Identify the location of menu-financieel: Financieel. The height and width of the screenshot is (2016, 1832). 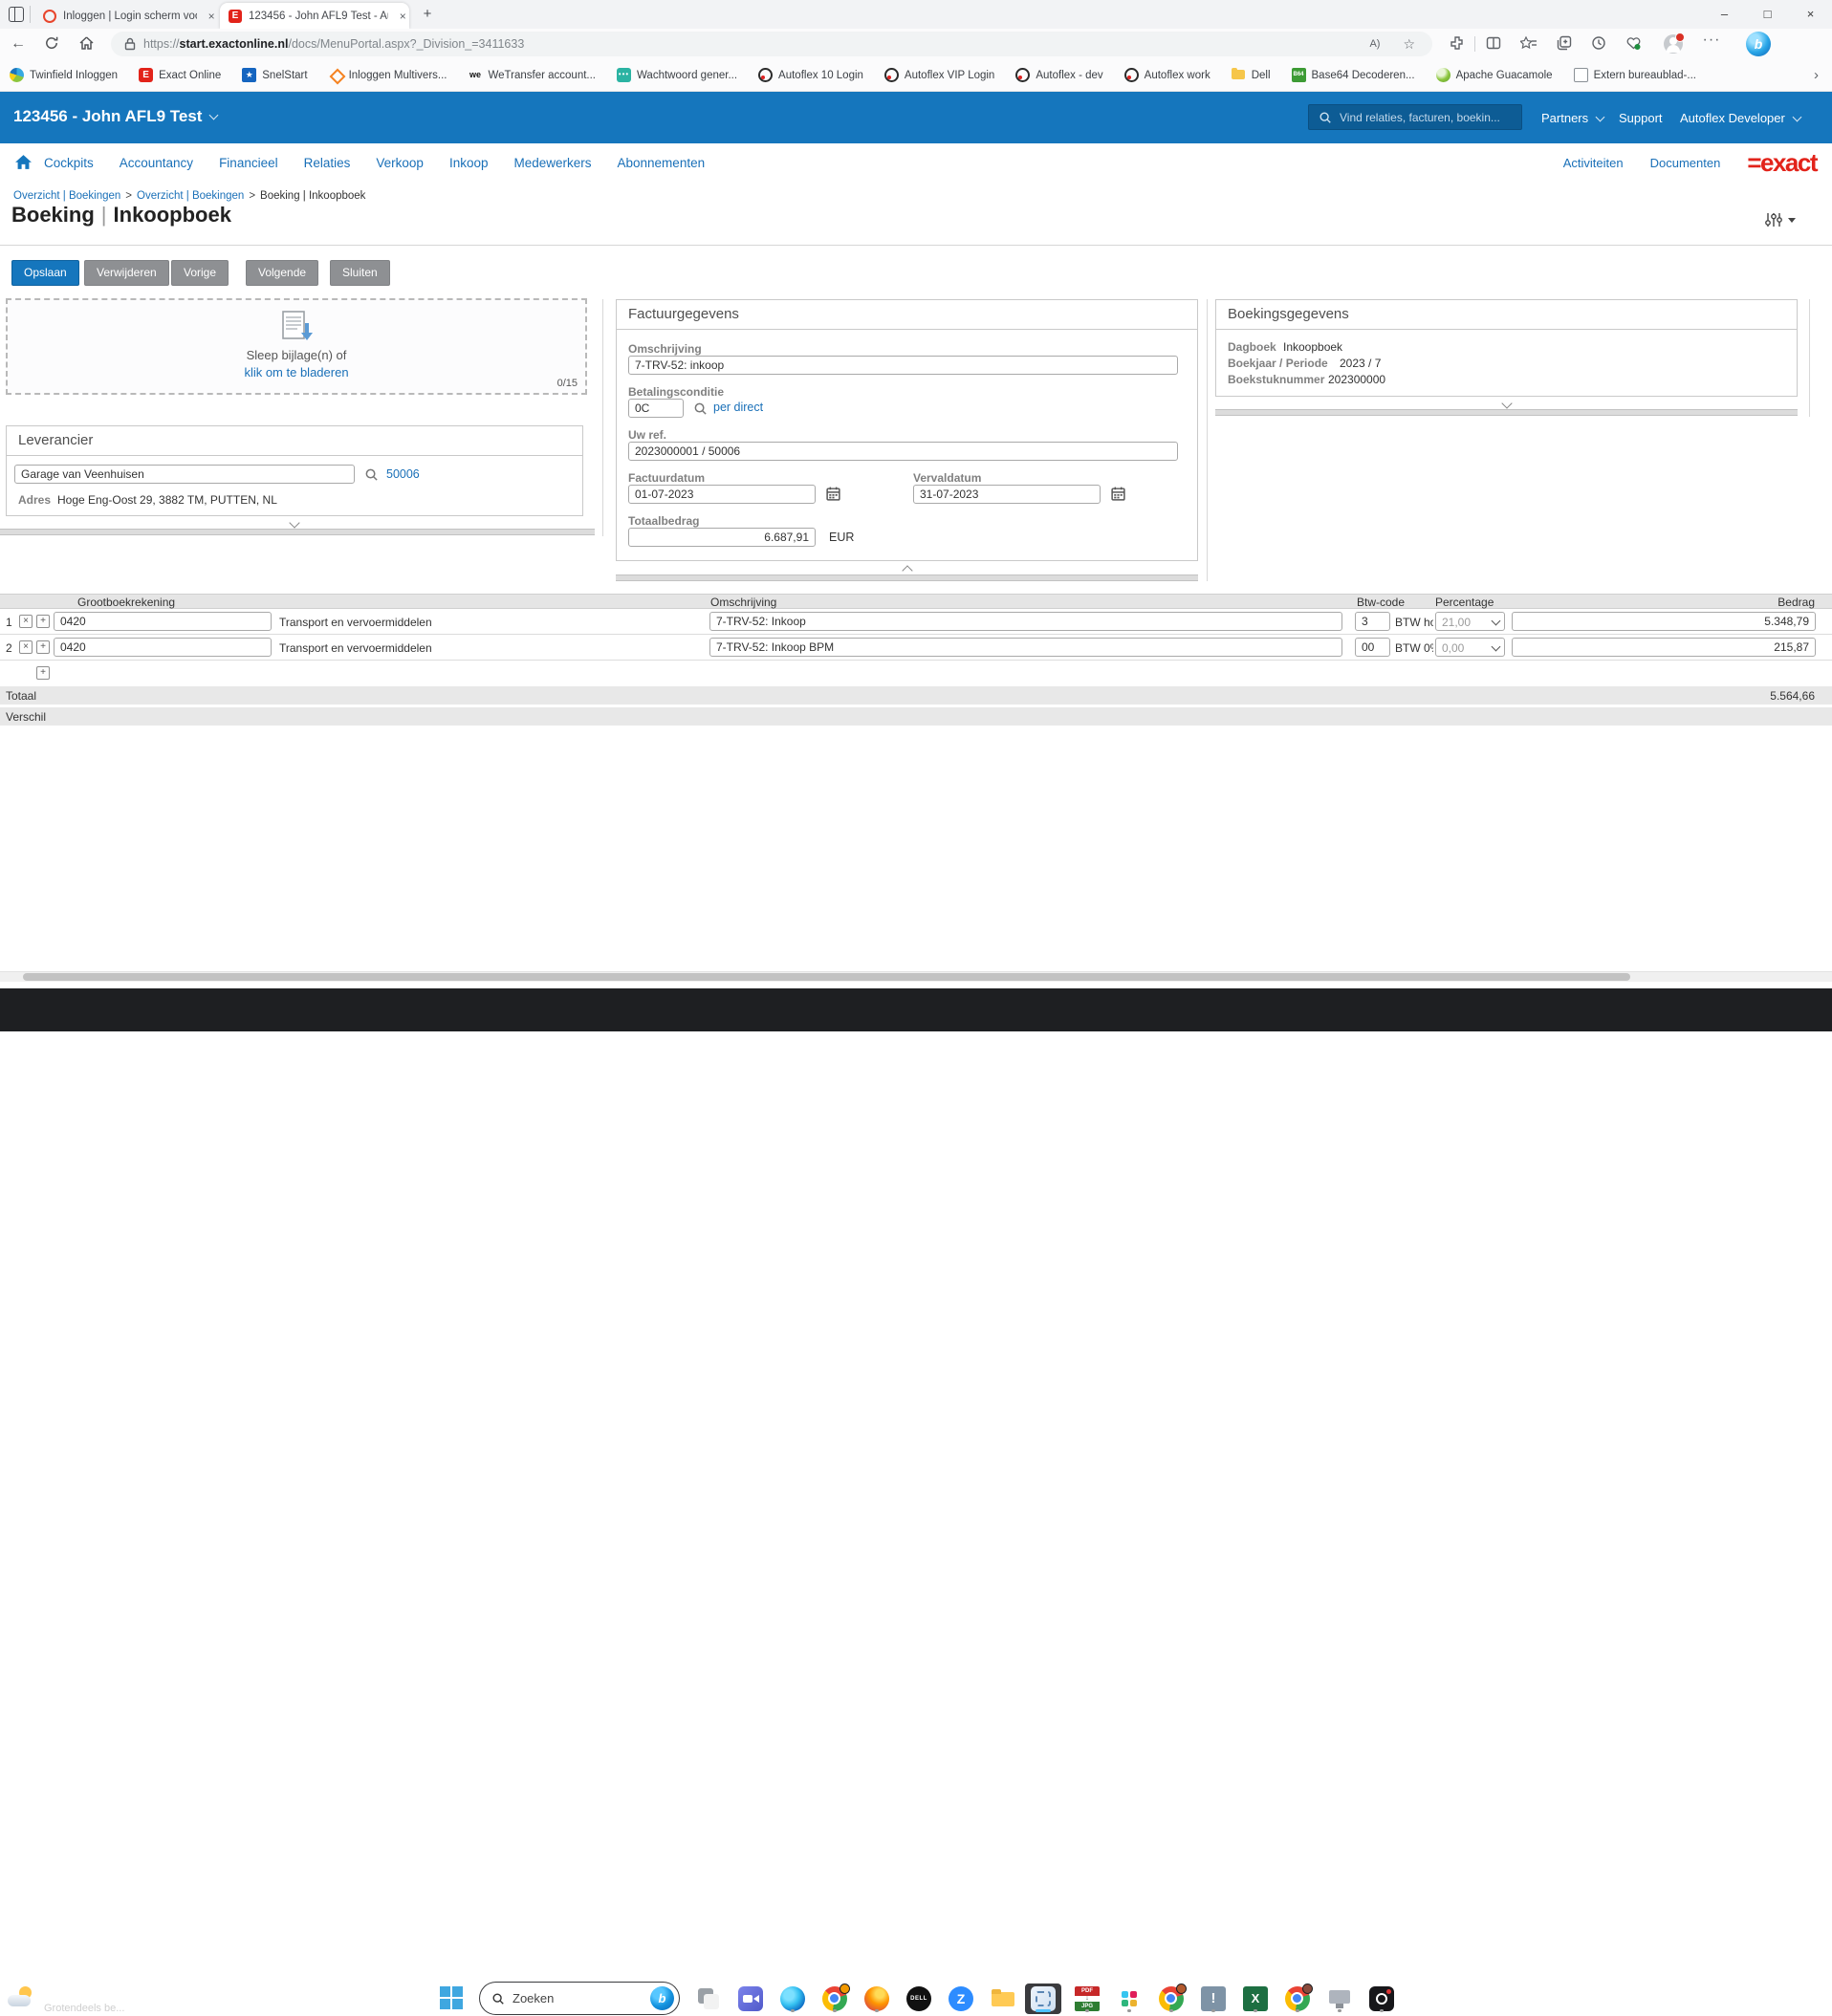
(249, 163).